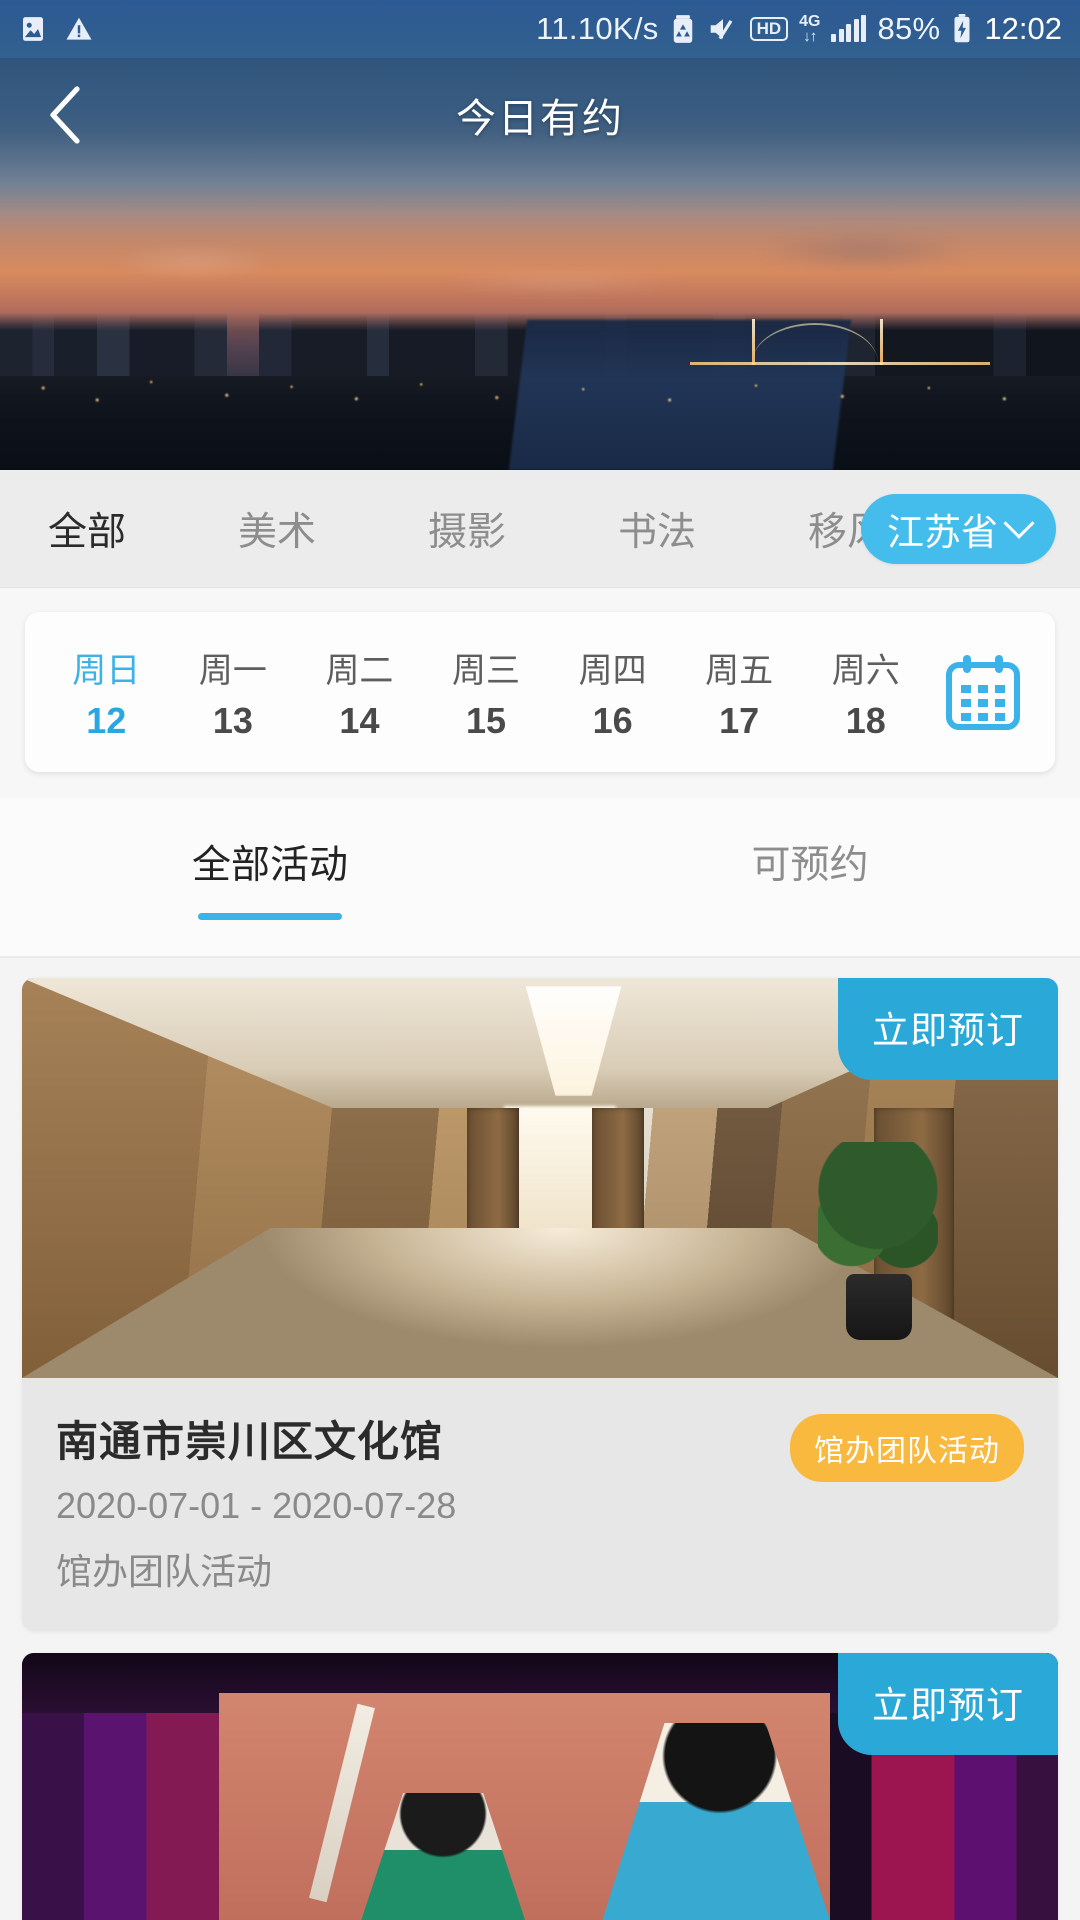  What do you see at coordinates (1023, 28) in the screenshot?
I see `clock-label: 12:02` at bounding box center [1023, 28].